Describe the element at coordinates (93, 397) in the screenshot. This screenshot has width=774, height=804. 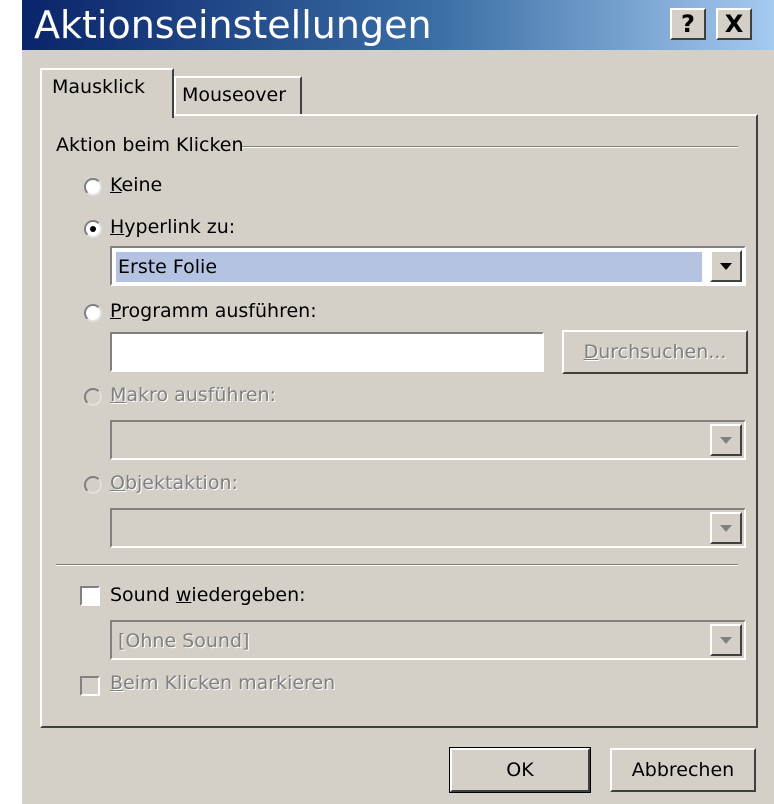
I see `radio-makro` at that location.